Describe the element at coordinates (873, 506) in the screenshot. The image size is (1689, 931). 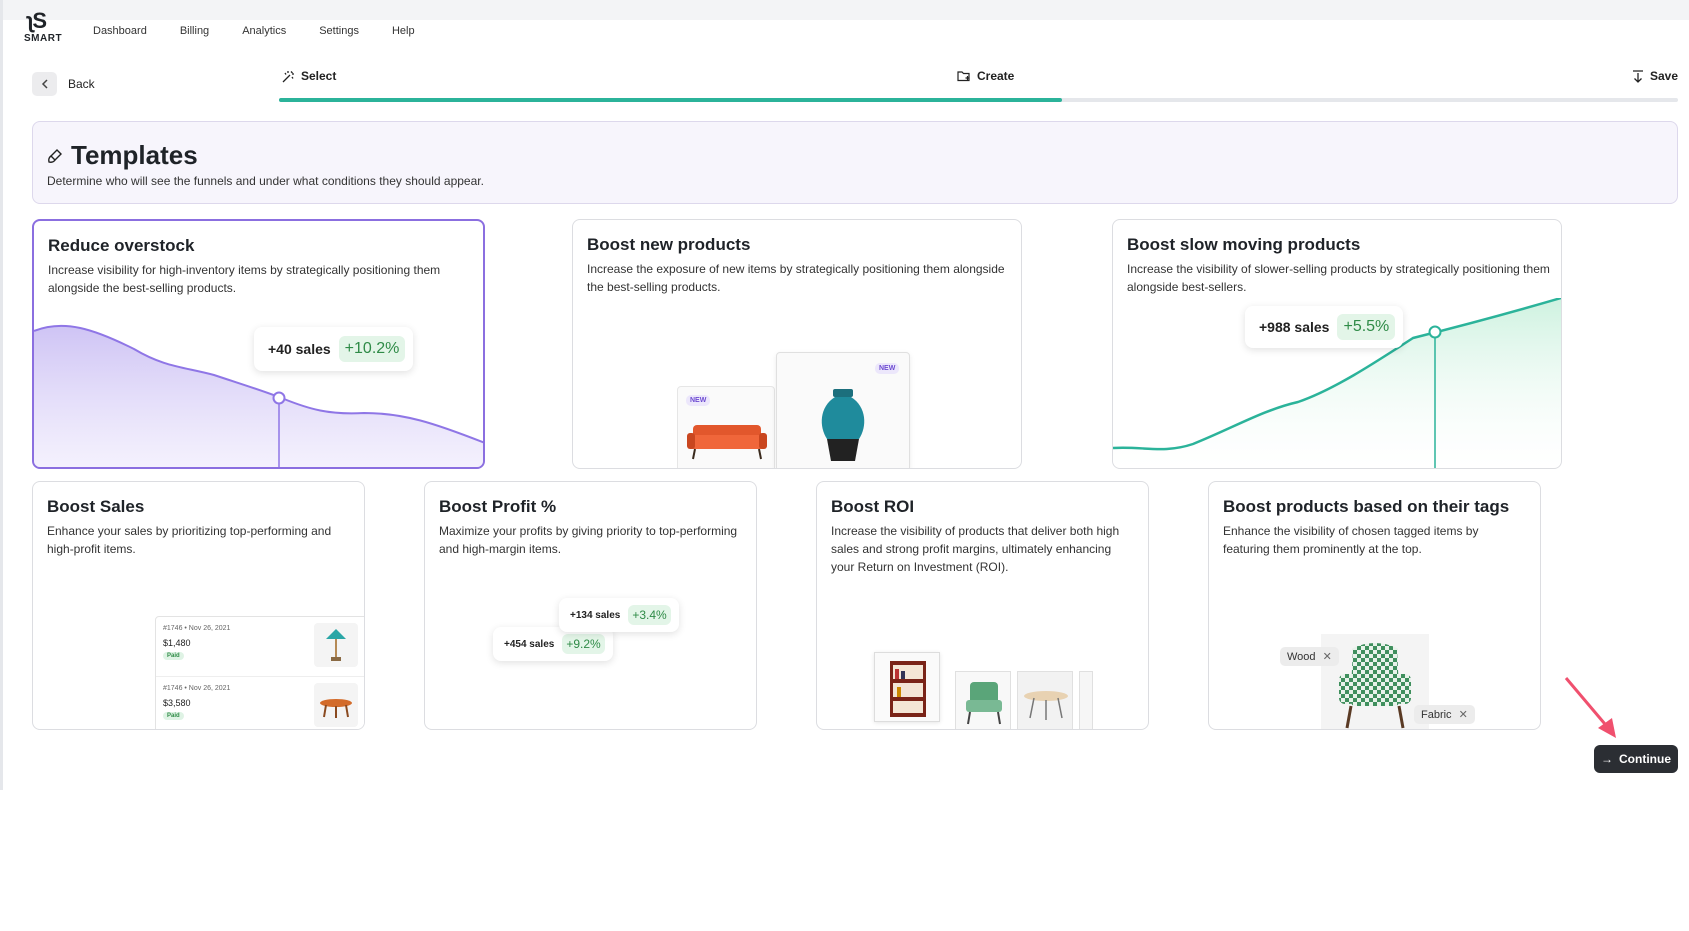
I see `card-title: Boost ROI` at that location.